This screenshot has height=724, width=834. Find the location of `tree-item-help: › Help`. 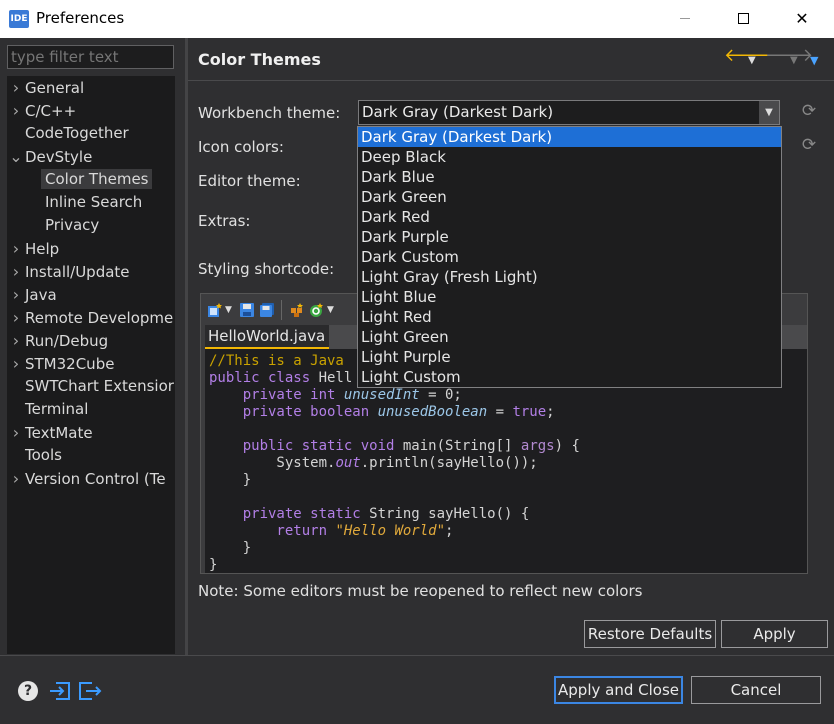

tree-item-help: › Help is located at coordinates (33, 248).